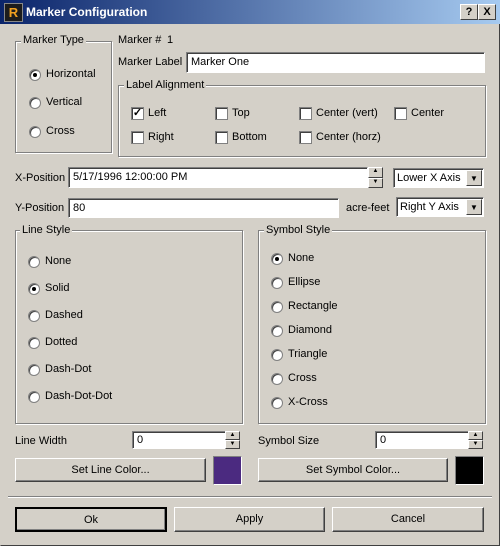  I want to click on symbol-style-radio-x-cross, so click(277, 403).